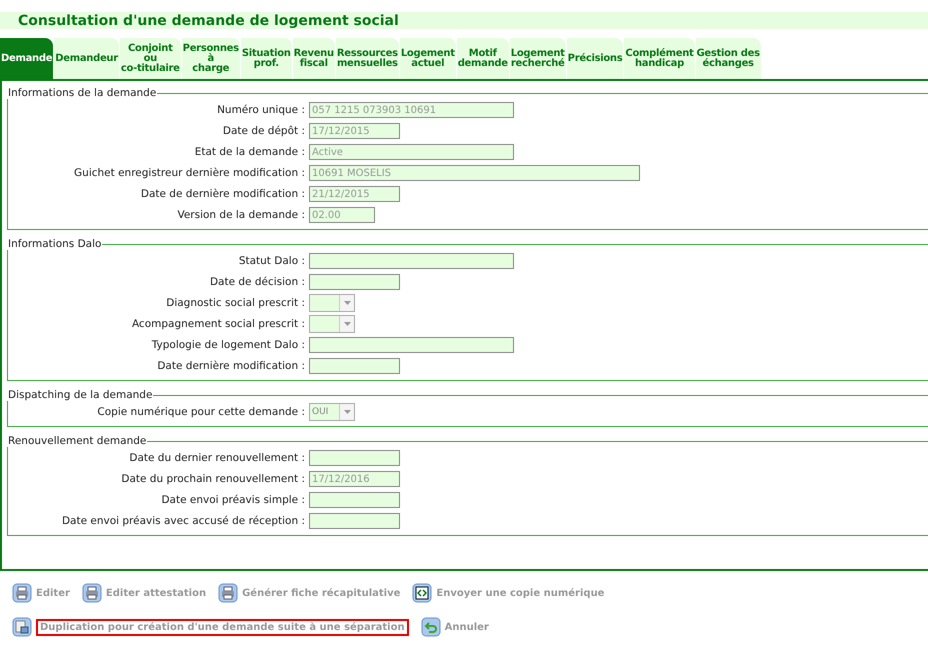 The image size is (928, 657). What do you see at coordinates (342, 214) in the screenshot?
I see `input-field: 02.00` at bounding box center [342, 214].